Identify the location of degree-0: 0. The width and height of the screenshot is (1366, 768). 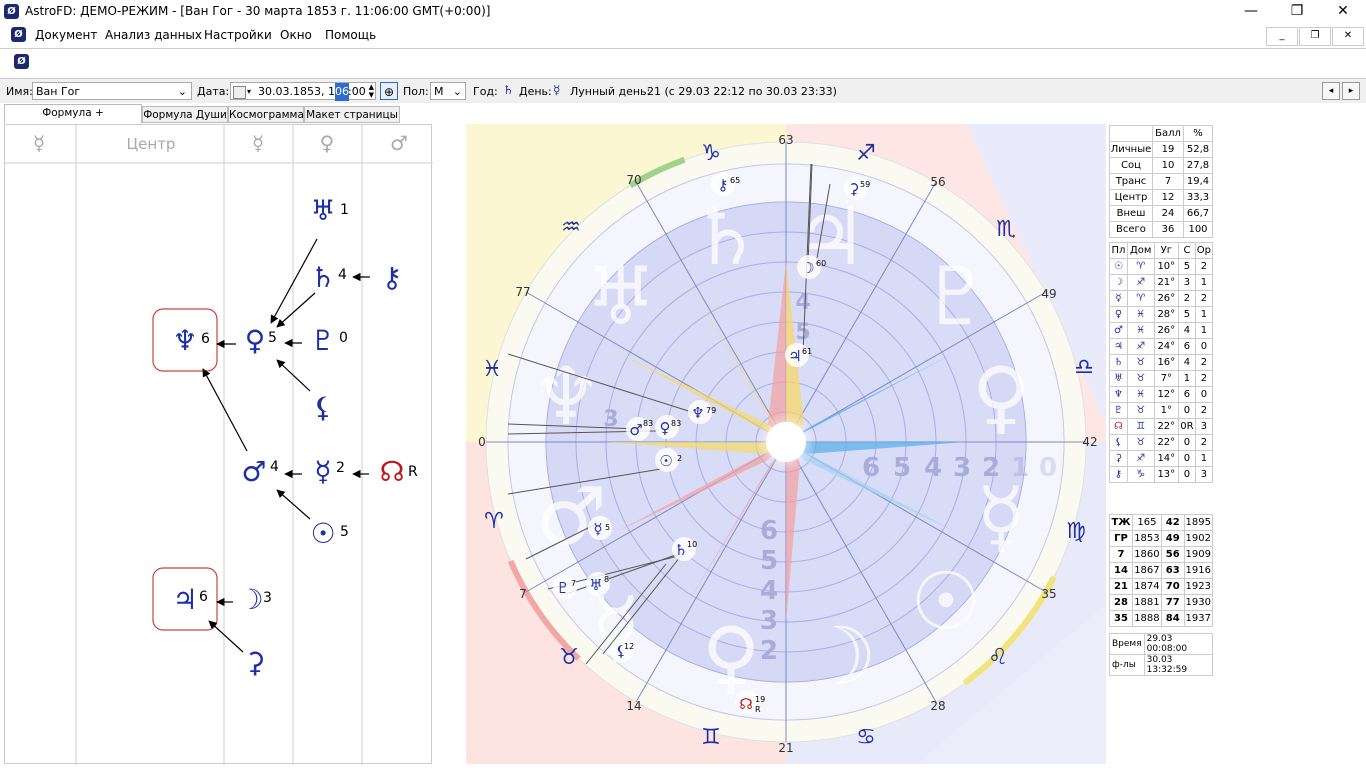
(482, 442).